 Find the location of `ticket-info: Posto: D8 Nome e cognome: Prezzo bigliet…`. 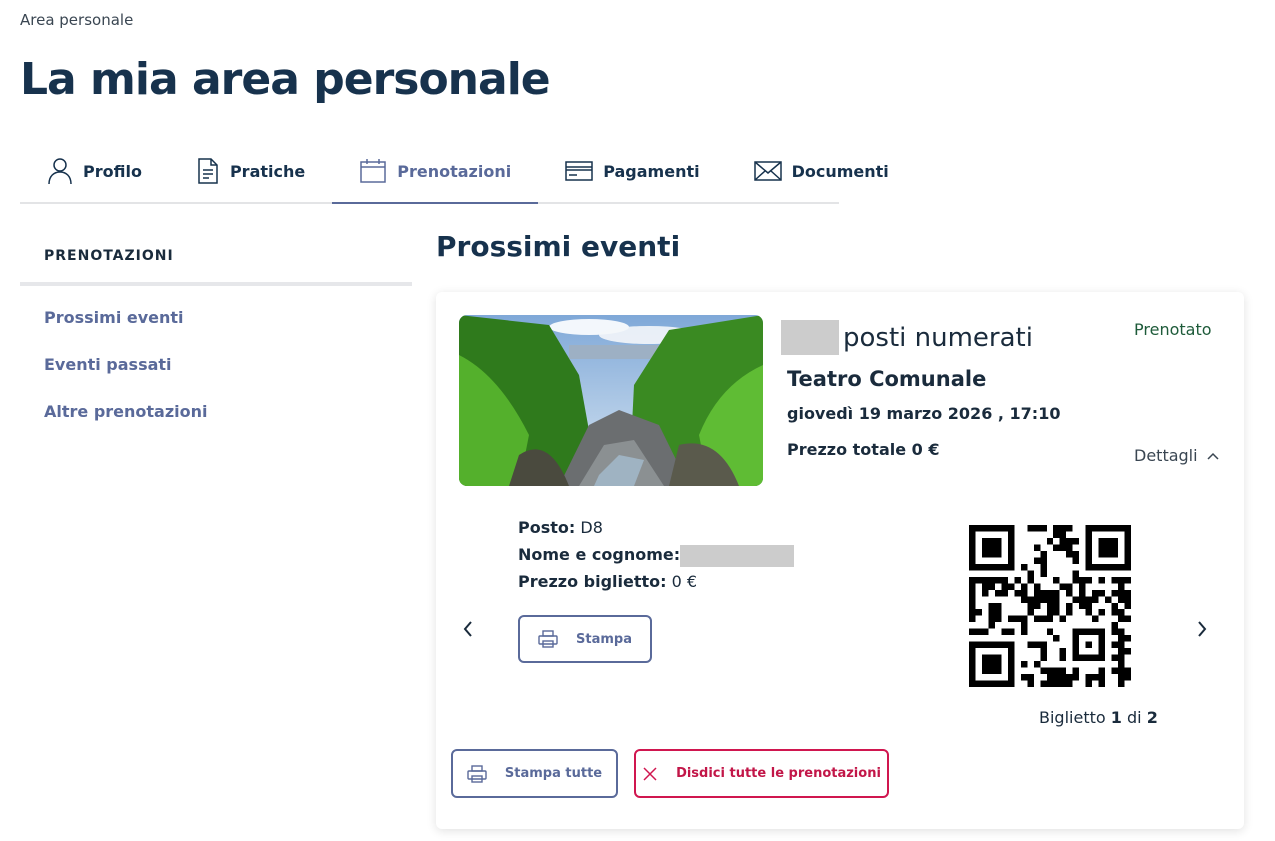

ticket-info: Posto: D8 Nome e cognome: Prezzo bigliet… is located at coordinates (656, 554).